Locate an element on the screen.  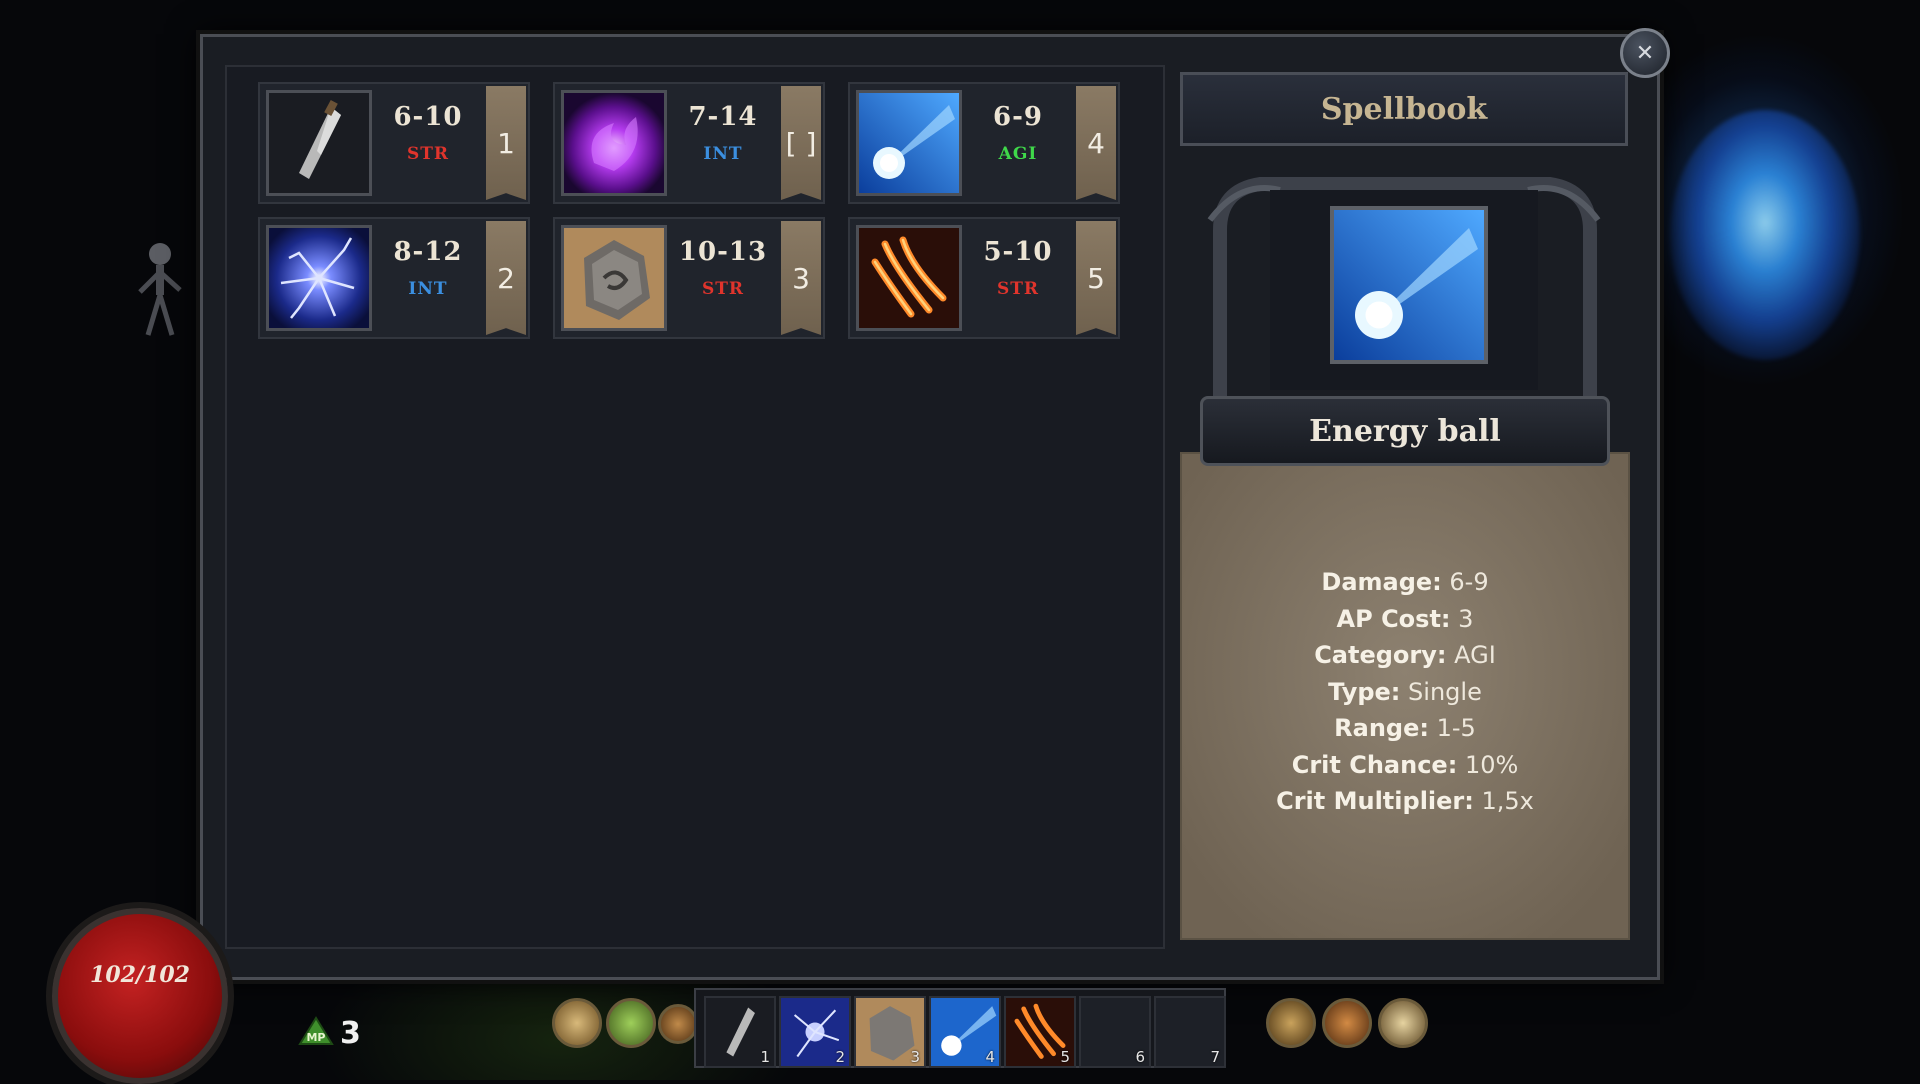
stat-ap-cost: AP Cost: 3 is located at coordinates (1405, 618).